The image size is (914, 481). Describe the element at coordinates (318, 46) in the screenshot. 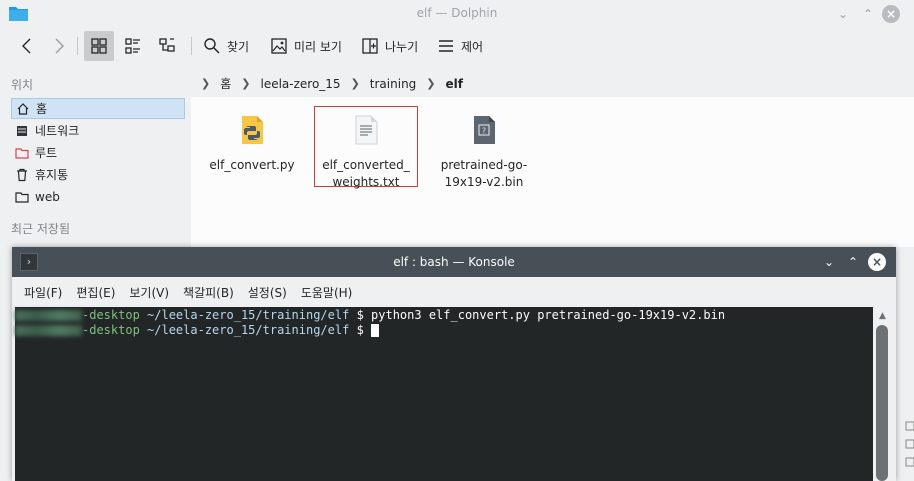

I see `preview-label: 미리 보기` at that location.